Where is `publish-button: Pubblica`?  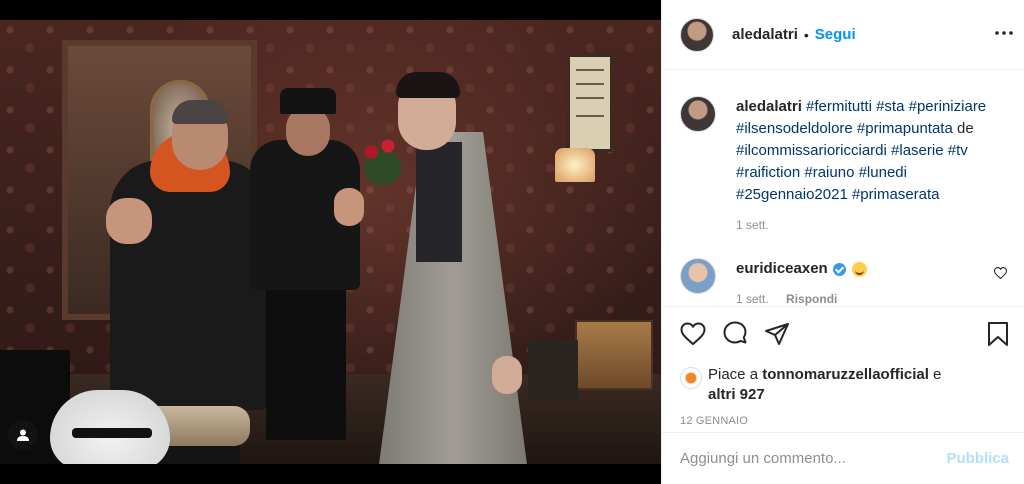
publish-button: Pubblica is located at coordinates (977, 458).